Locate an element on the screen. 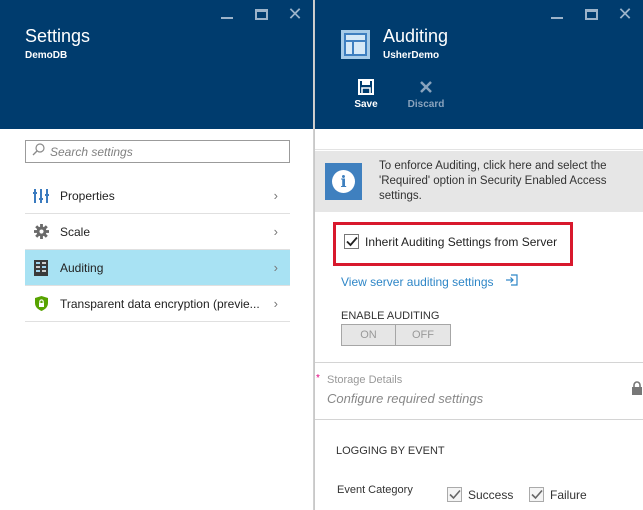 The height and width of the screenshot is (510, 643). event-category-label: Event Category is located at coordinates (375, 490).